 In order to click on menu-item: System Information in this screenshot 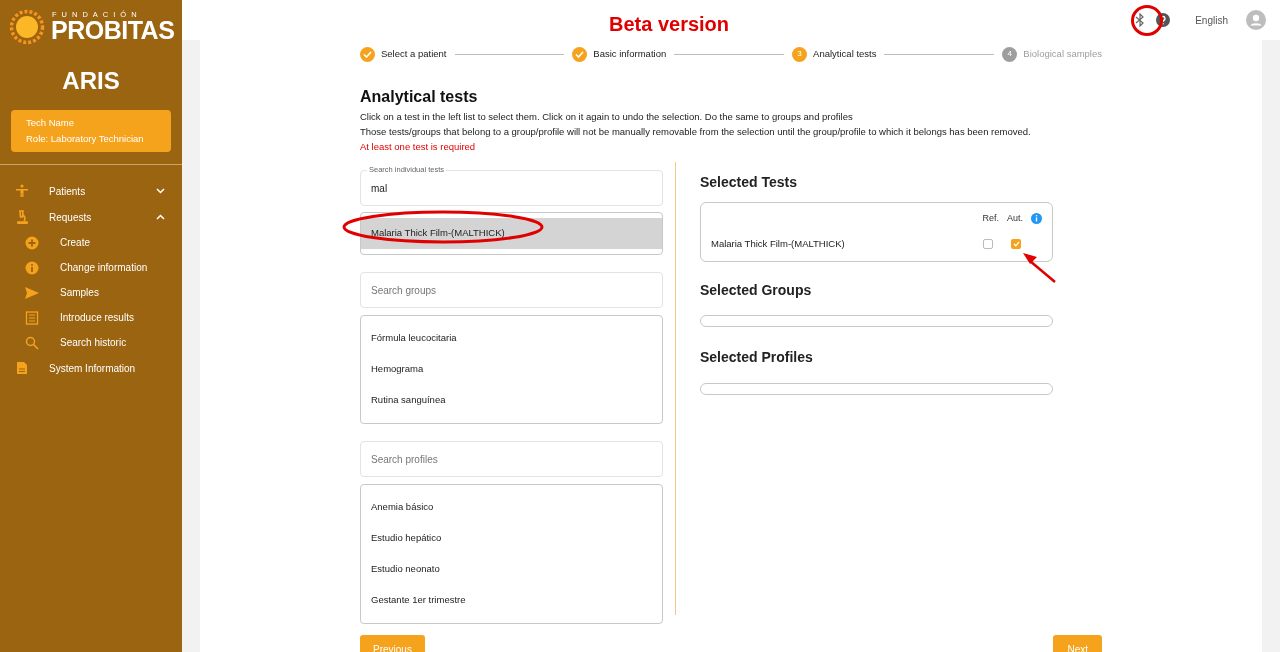, I will do `click(91, 368)`.